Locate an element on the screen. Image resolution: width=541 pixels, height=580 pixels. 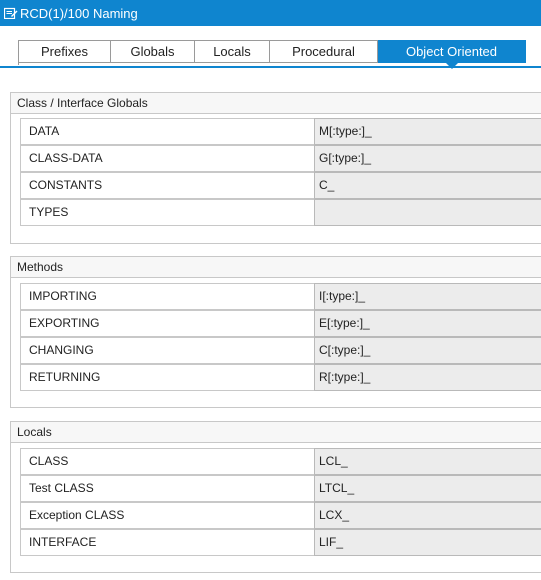
field-label: Exception CLASS is located at coordinates (167, 515).